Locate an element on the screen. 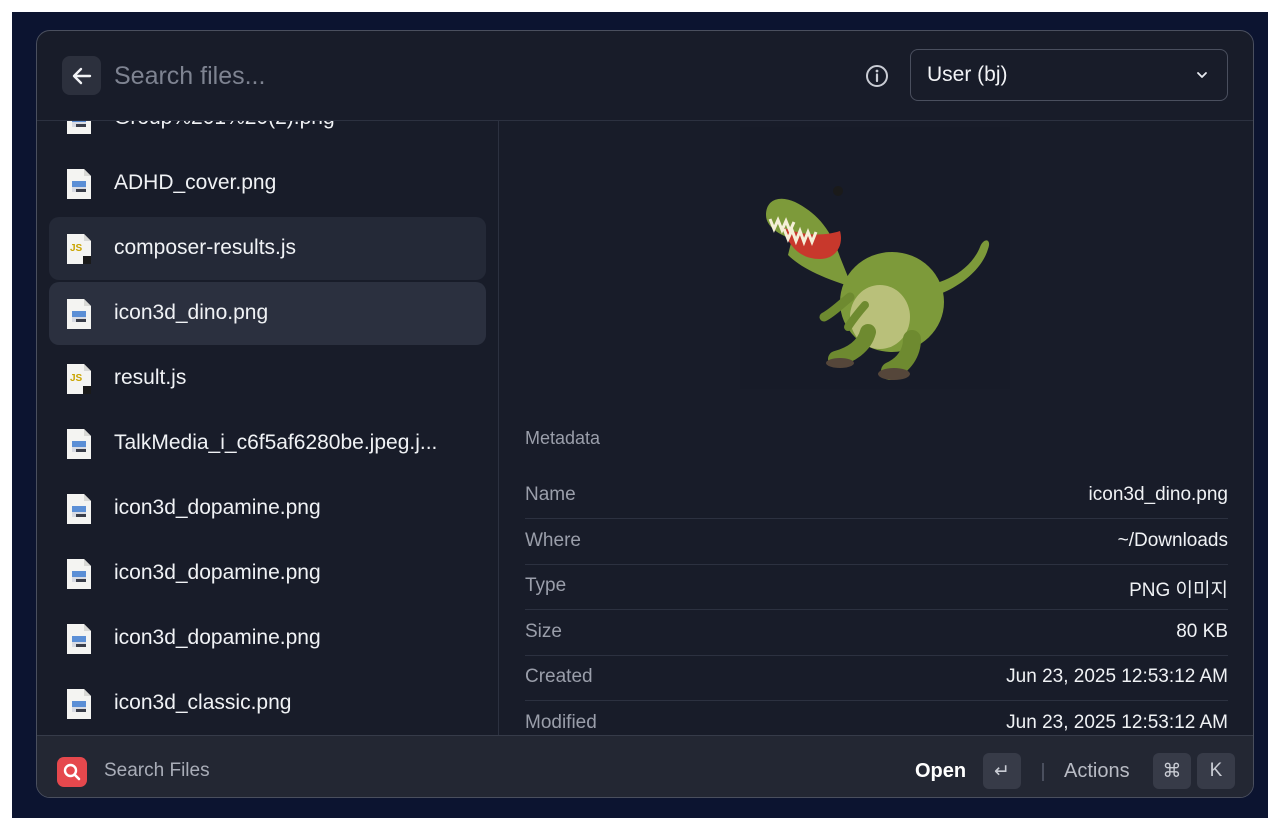 This screenshot has height=830, width=1280. metadata-key: Modified is located at coordinates (561, 722).